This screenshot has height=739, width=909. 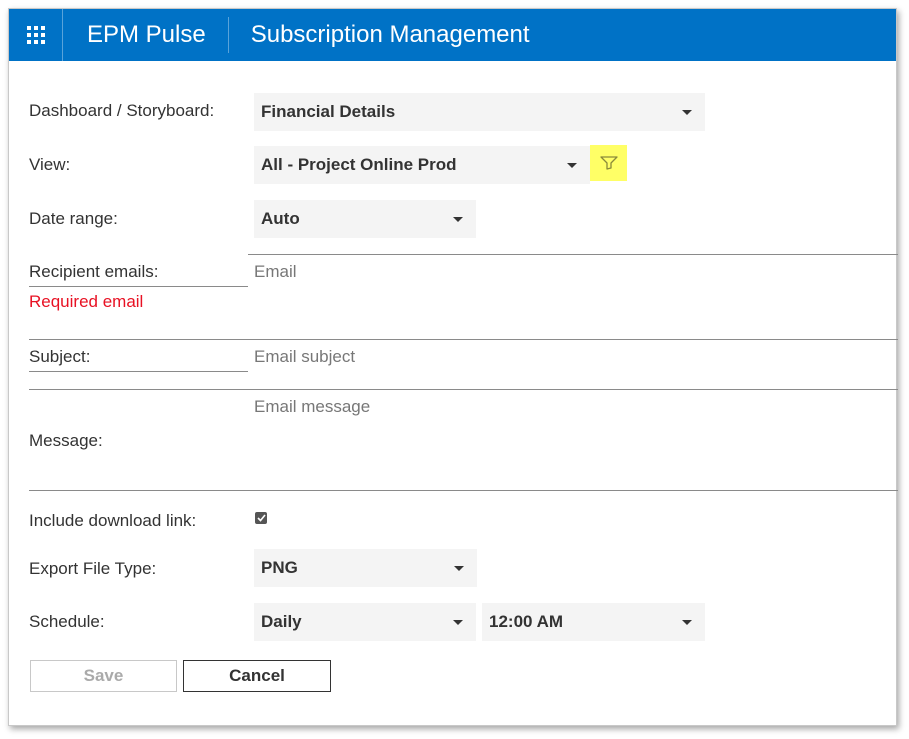 What do you see at coordinates (86, 301) in the screenshot?
I see `recipients-error: Required email` at bounding box center [86, 301].